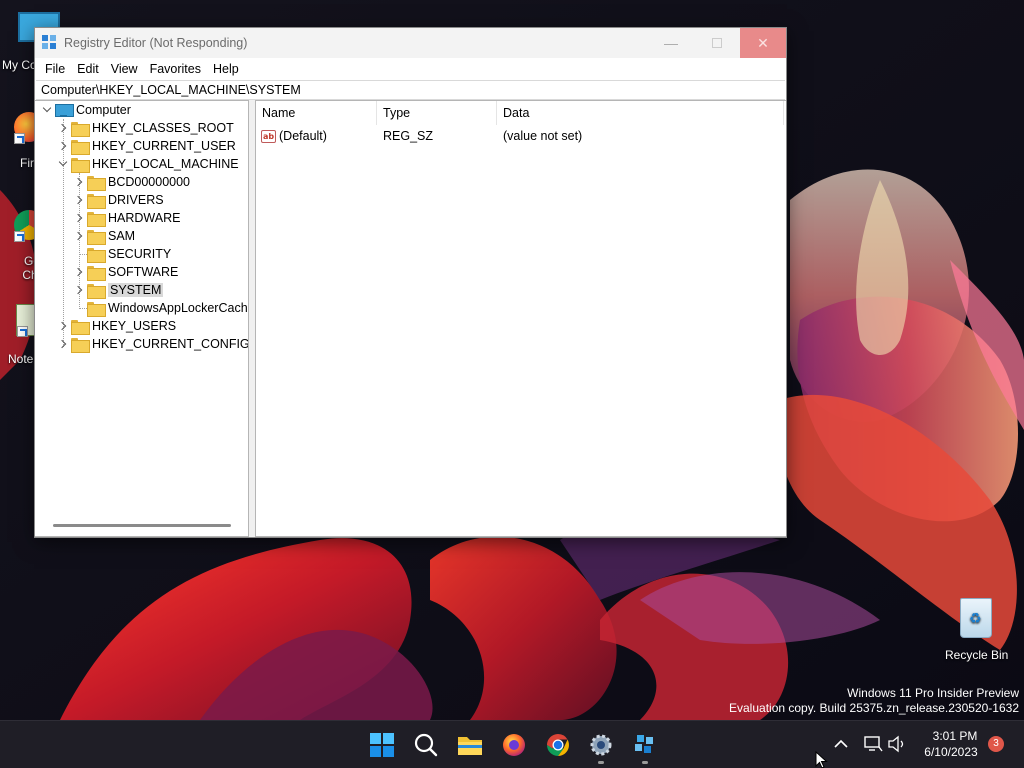  What do you see at coordinates (142, 525) in the screenshot?
I see `horizontal-scrollbar` at bounding box center [142, 525].